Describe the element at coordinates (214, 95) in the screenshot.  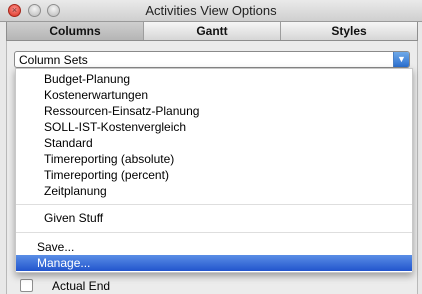
I see `menu-item-kostenerwartungen: Kostenerwartungen` at that location.